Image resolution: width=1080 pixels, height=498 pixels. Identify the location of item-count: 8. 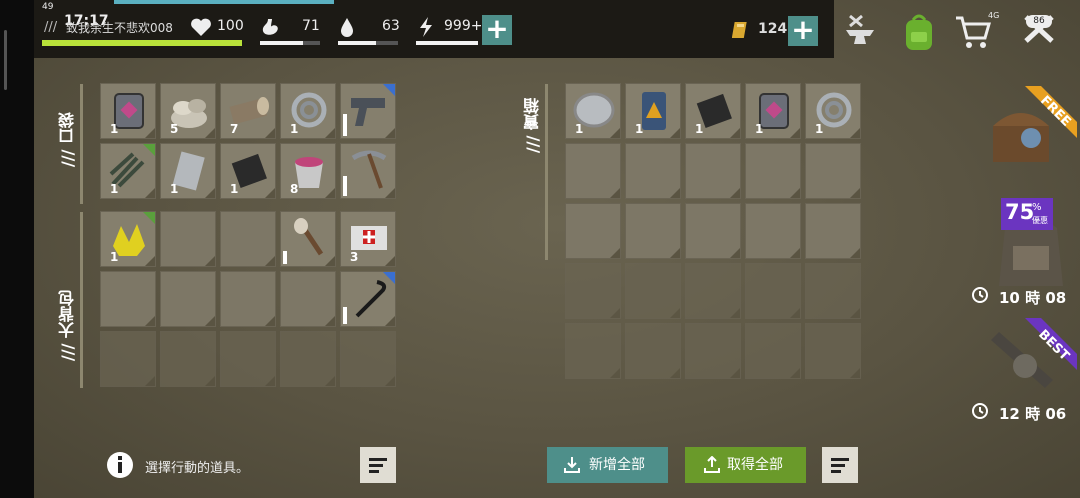
(294, 189).